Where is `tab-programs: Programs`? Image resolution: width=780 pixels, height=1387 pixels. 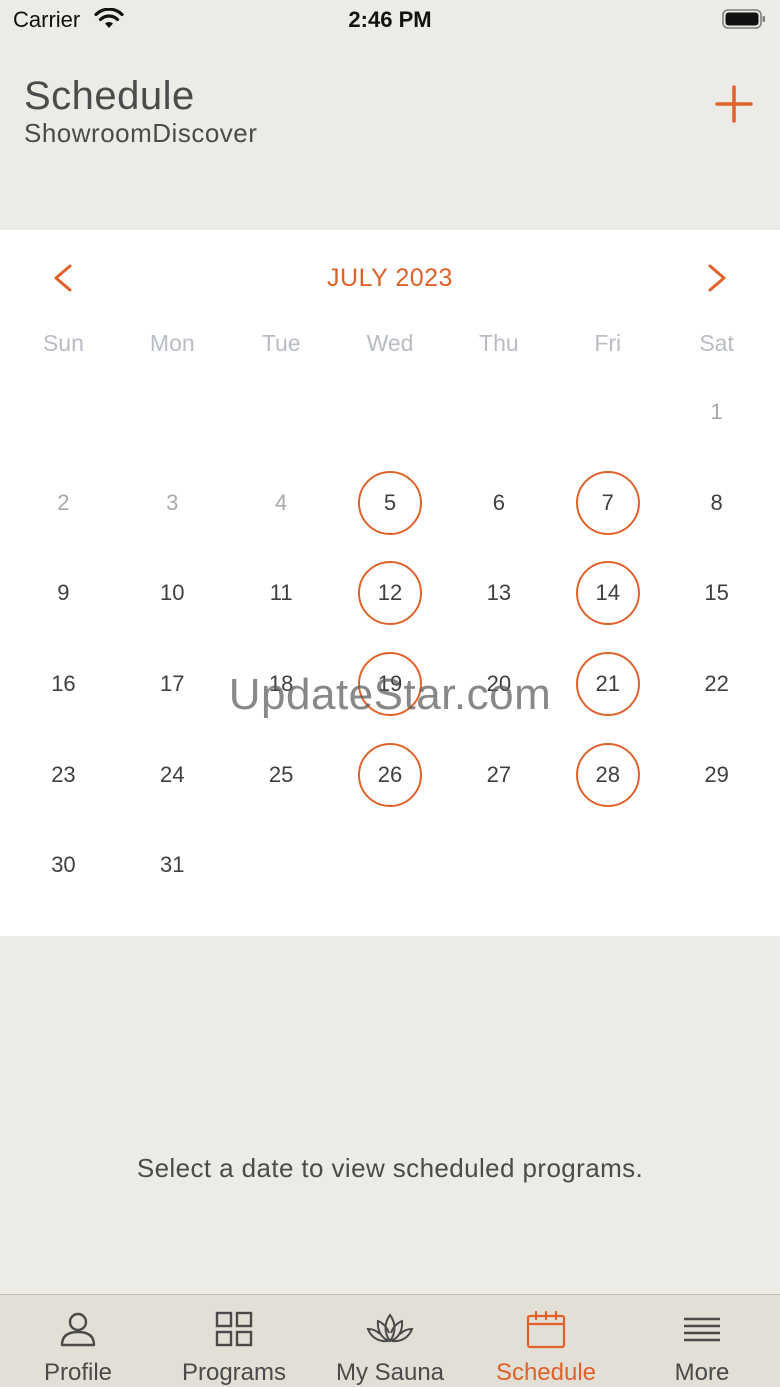
tab-programs: Programs is located at coordinates (234, 1341).